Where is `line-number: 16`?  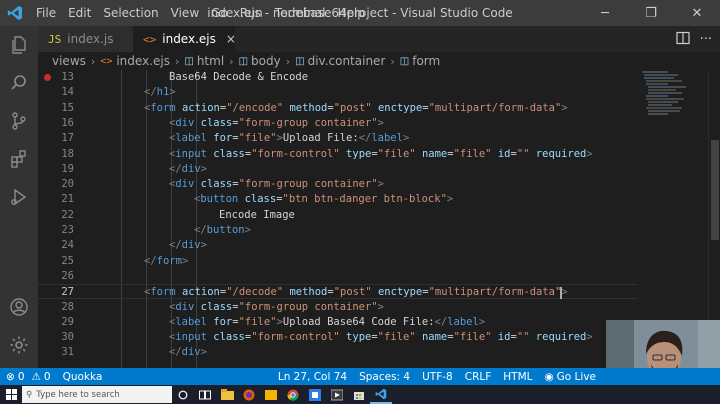 line-number: 16 is located at coordinates (67, 122).